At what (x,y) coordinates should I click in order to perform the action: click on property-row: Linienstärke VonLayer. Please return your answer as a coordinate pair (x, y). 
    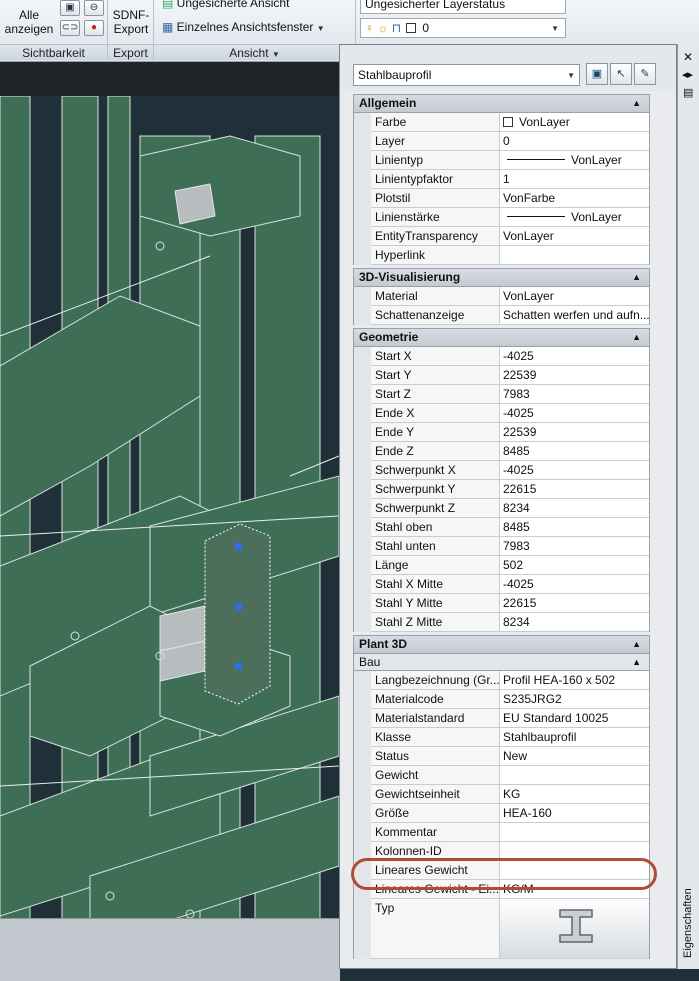
    Looking at the image, I should click on (501, 217).